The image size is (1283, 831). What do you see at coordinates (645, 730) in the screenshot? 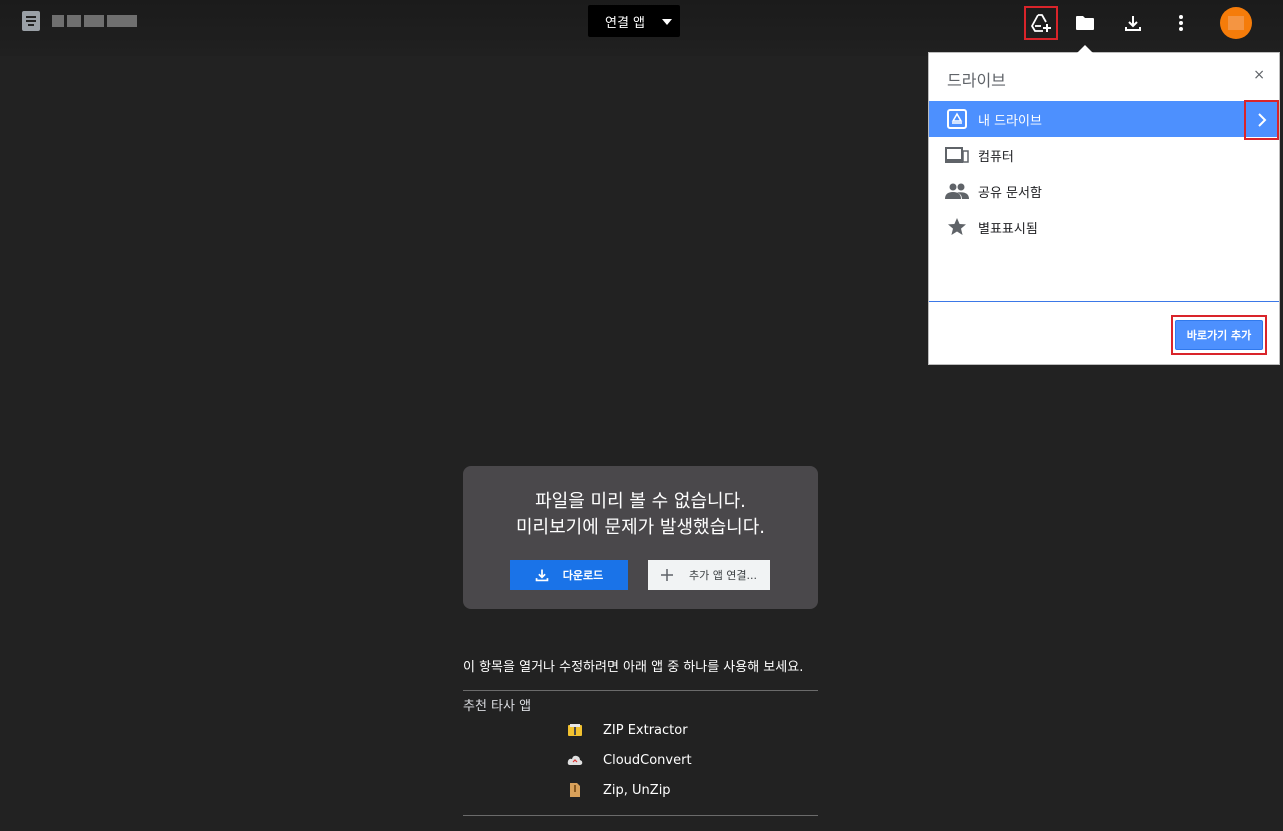
I see `app-label: ZIP Extractor` at bounding box center [645, 730].